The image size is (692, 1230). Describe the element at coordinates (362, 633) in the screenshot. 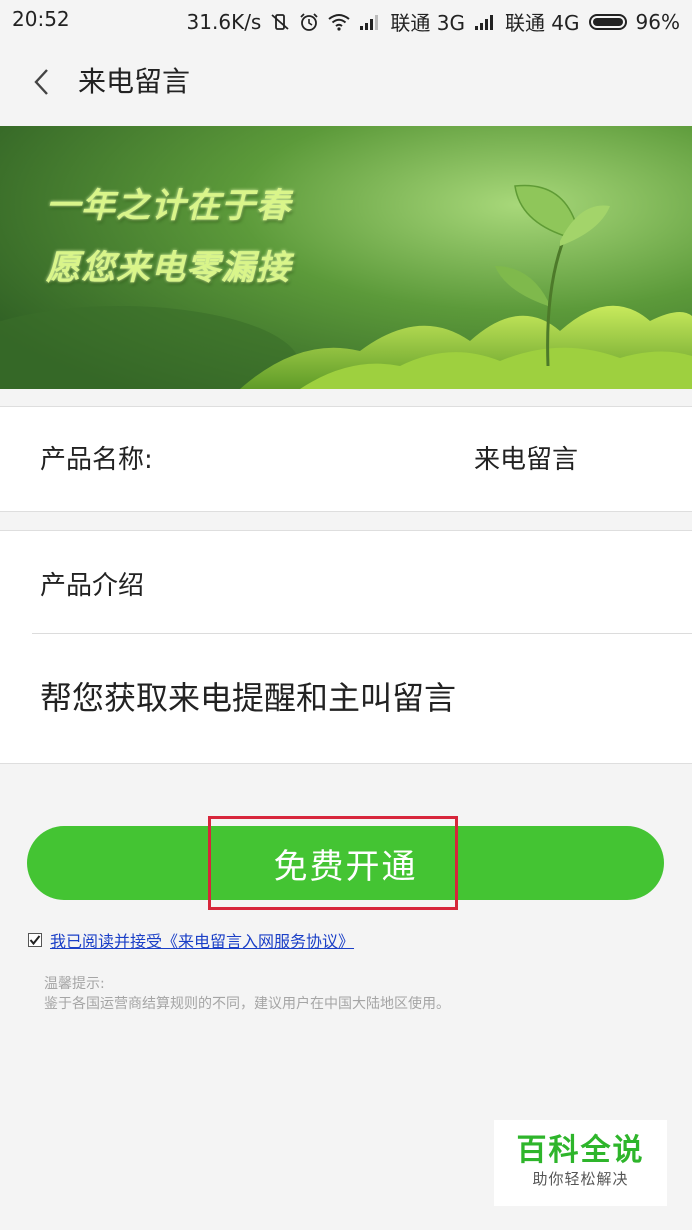

I see `divider` at that location.